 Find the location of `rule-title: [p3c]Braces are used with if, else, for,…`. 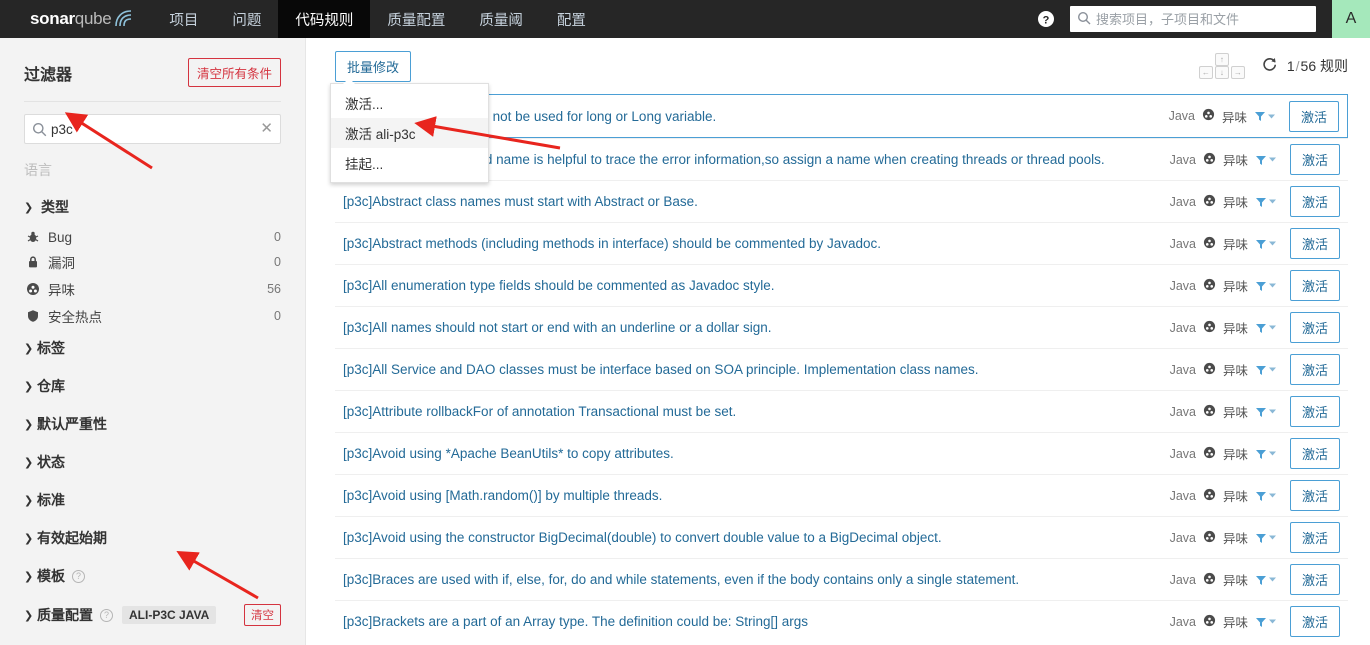

rule-title: [p3c]Braces are used with if, else, for,… is located at coordinates (756, 579).